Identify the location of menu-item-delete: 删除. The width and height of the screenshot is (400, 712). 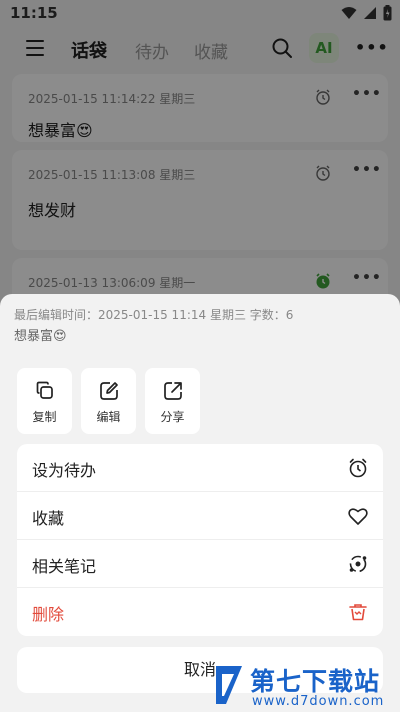
(200, 612).